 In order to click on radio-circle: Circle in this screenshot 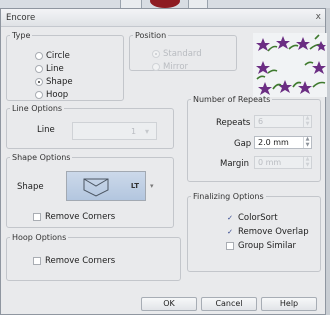, I will do `click(52, 56)`.